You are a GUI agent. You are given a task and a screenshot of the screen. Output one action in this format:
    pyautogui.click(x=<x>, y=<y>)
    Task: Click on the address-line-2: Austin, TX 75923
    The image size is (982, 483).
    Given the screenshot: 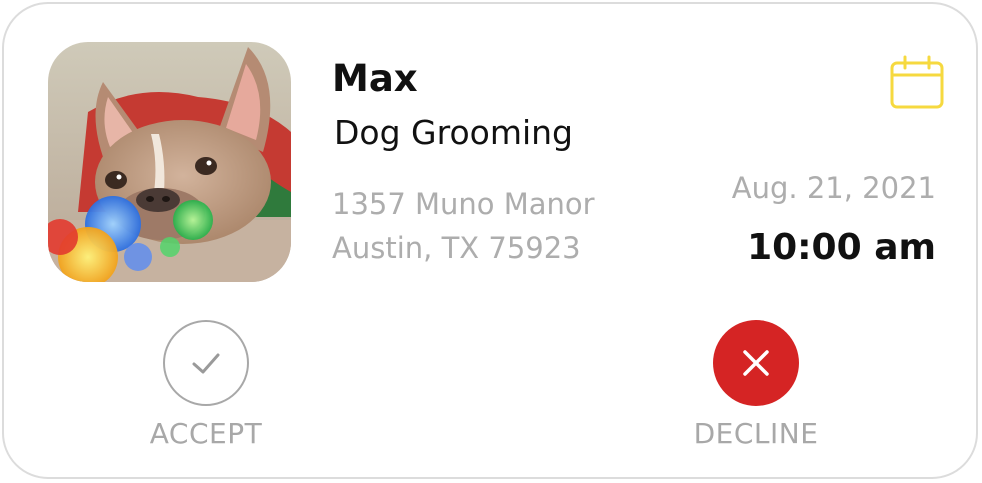 What is the action you would take?
    pyautogui.click(x=456, y=248)
    